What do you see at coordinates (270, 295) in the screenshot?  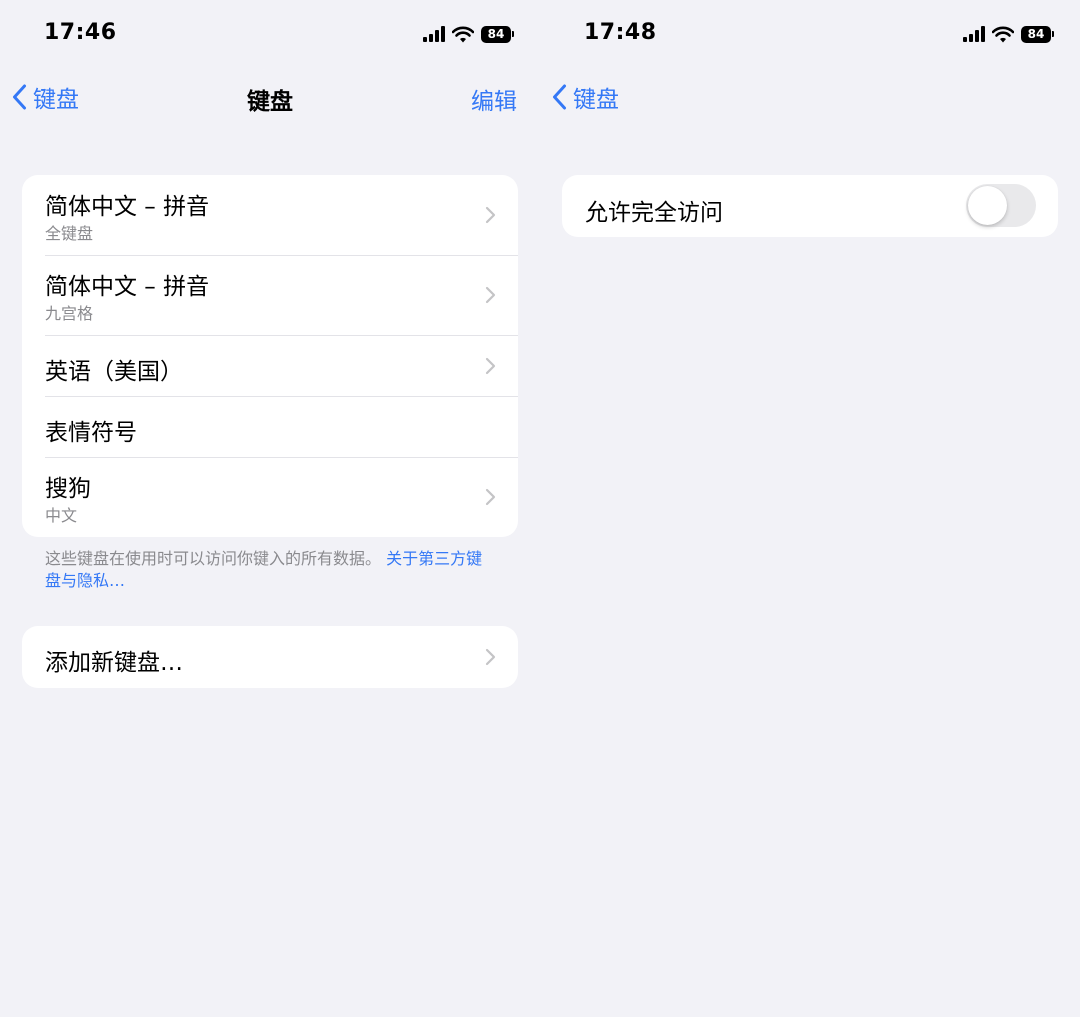 I see `keyboard-item-pinyin-nine-grid: 简体中文 – 拼音 九宫格` at bounding box center [270, 295].